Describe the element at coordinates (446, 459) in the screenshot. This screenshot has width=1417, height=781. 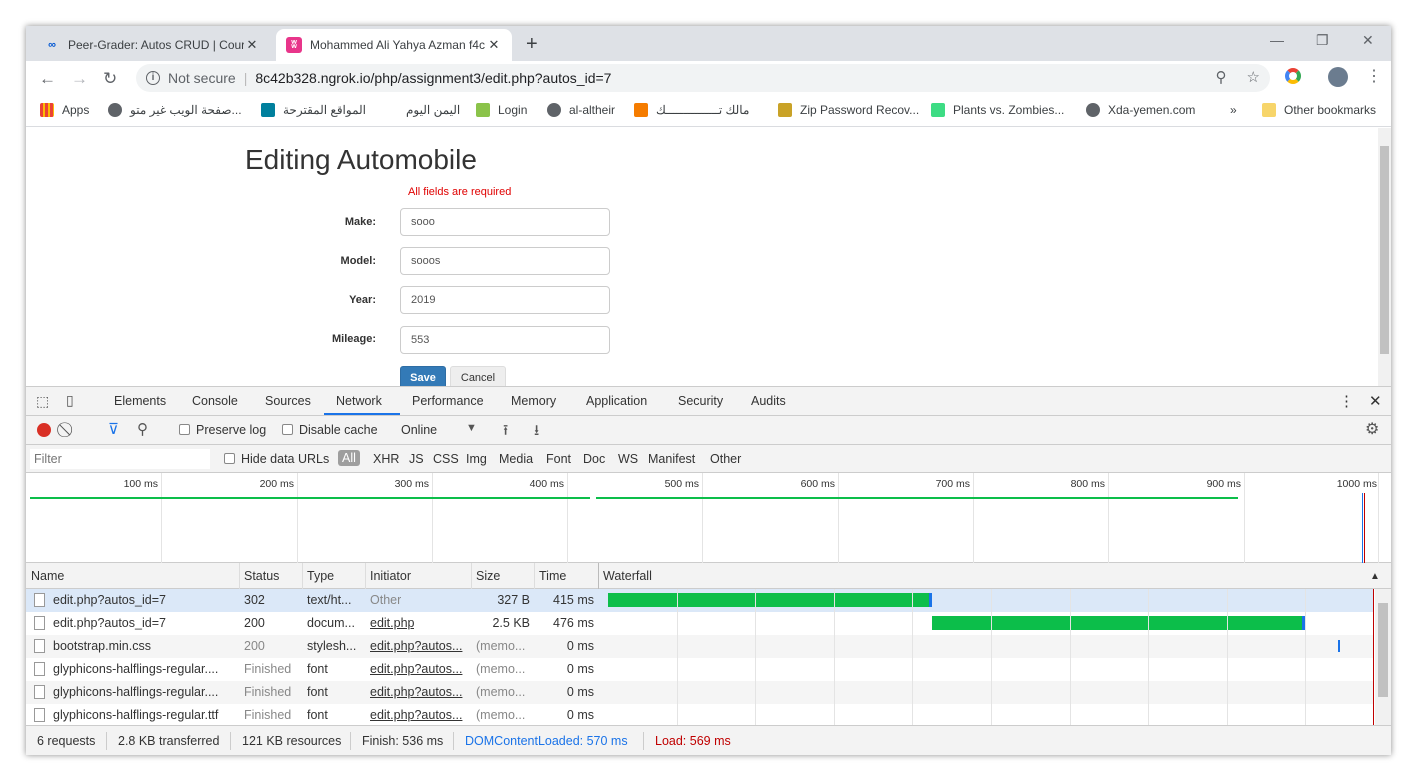
I see `filter-type-css: CSS` at that location.